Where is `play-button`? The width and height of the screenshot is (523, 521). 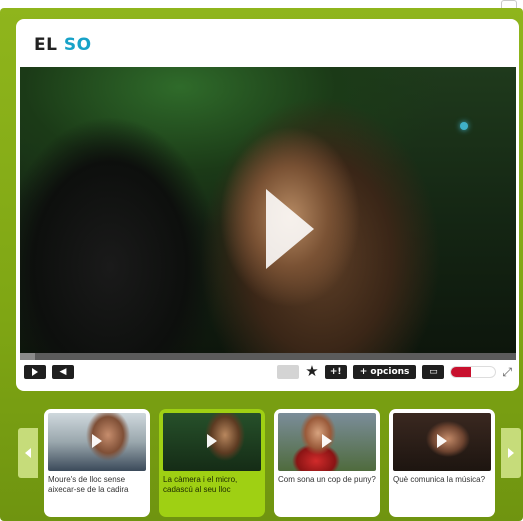 play-button is located at coordinates (35, 372).